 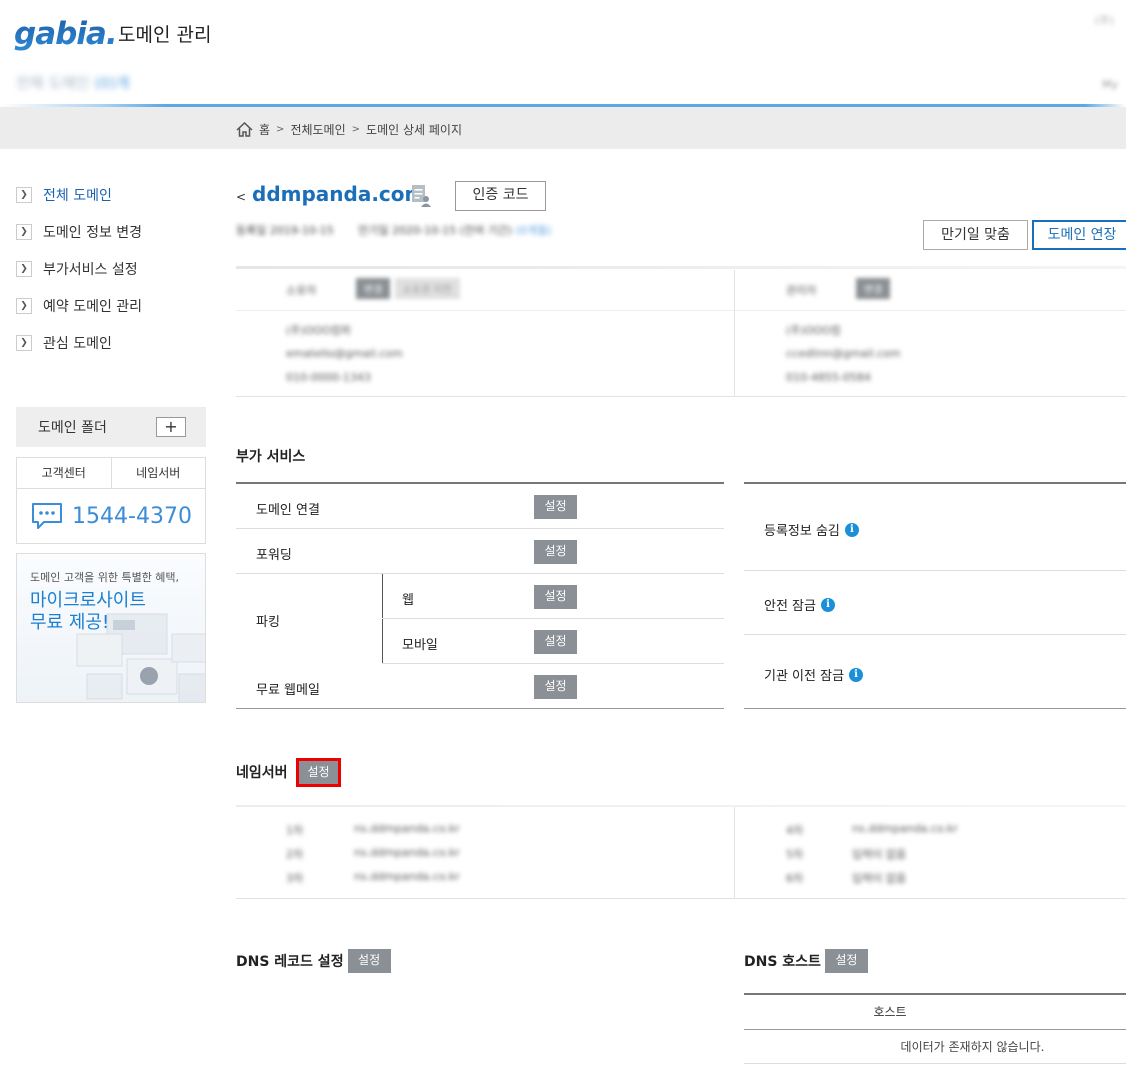 I want to click on owner-email: ematello@gmail.com, so click(x=344, y=353).